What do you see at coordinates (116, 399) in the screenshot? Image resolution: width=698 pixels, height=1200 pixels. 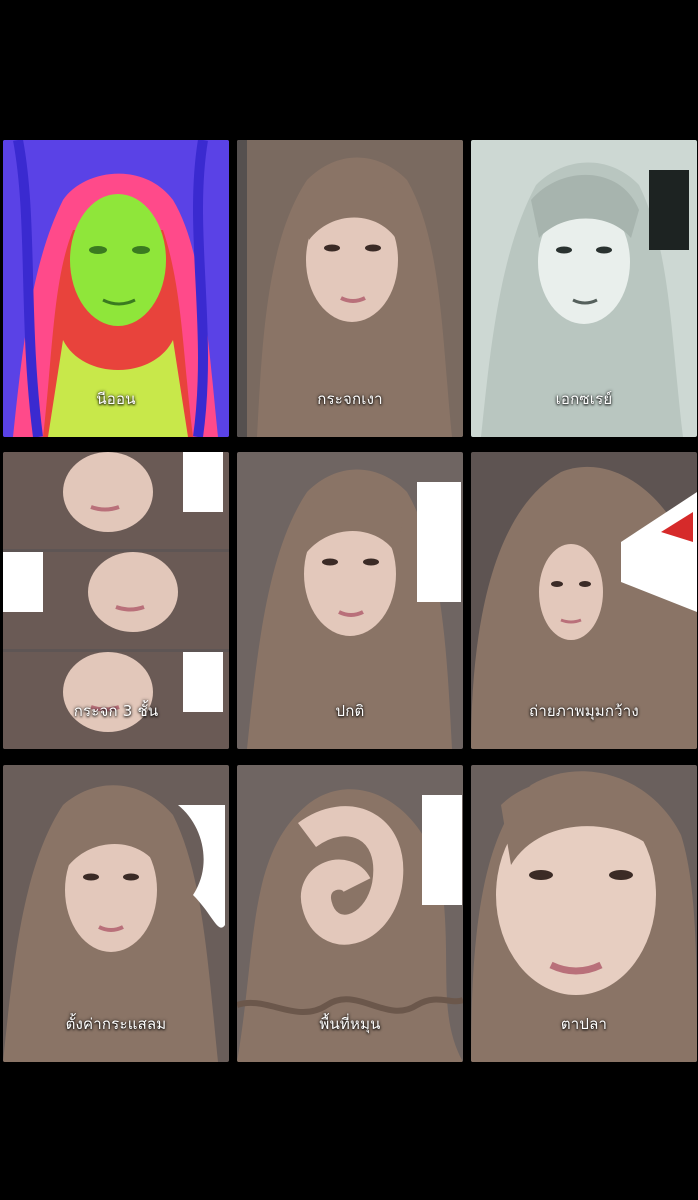 I see `filter-label: นีออน` at bounding box center [116, 399].